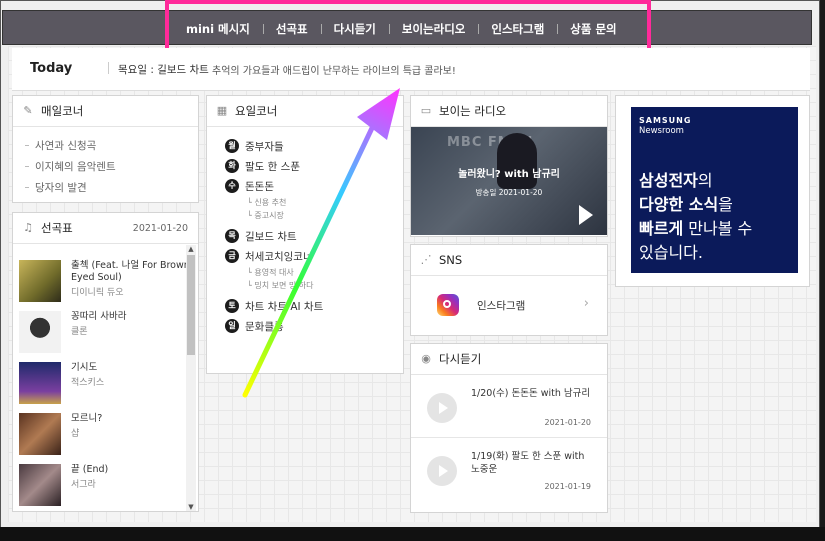 This screenshot has height=541, width=825. Describe the element at coordinates (426, 259) in the screenshot. I see `share-icon: ⋰` at that location.